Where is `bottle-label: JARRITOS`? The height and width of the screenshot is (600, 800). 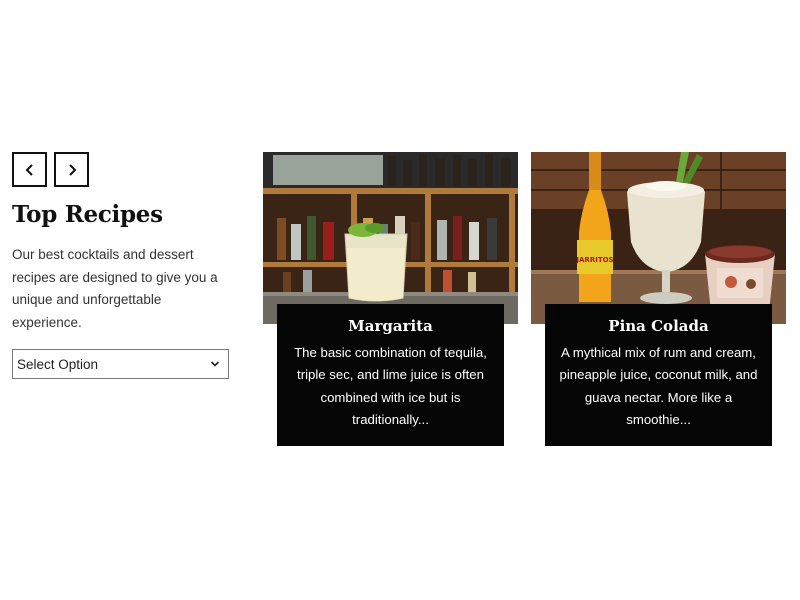
bottle-label: JARRITOS is located at coordinates (594, 260).